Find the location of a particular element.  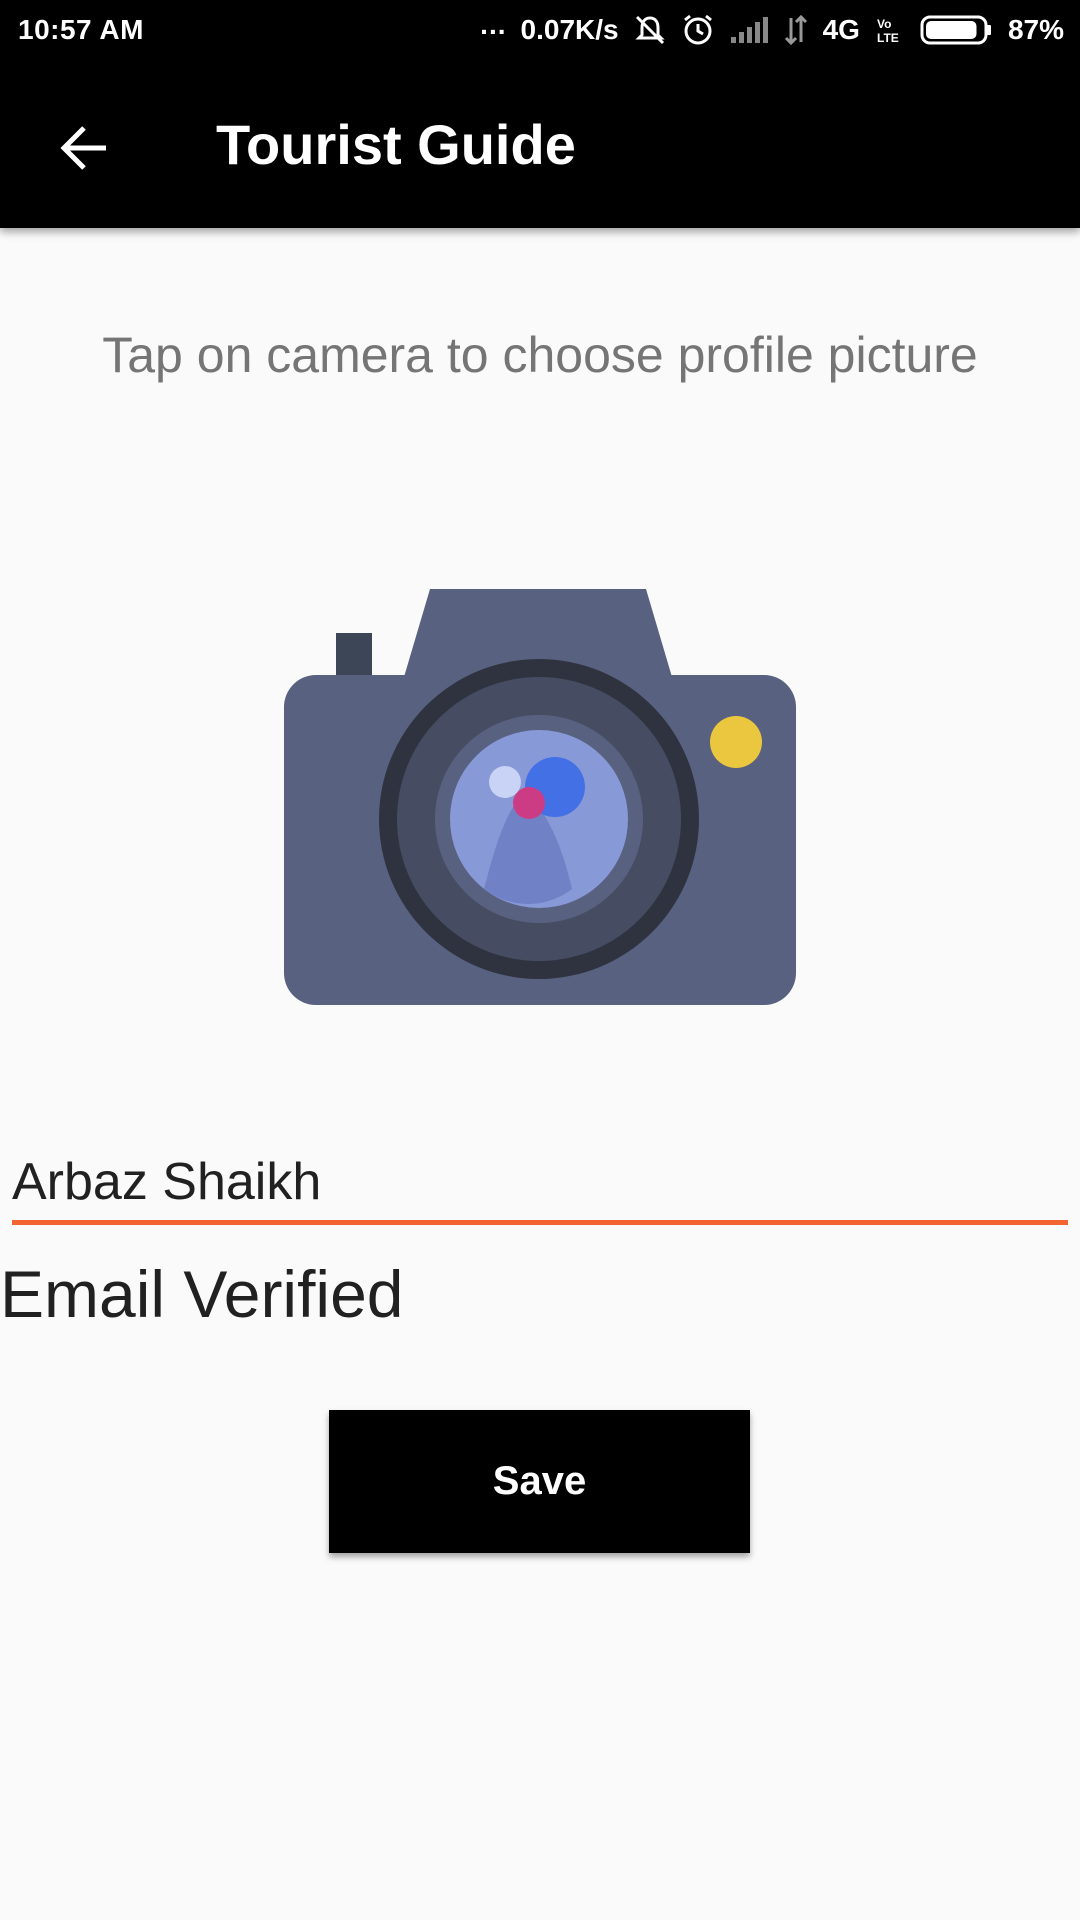

profile-picture-button is located at coordinates (540, 796).